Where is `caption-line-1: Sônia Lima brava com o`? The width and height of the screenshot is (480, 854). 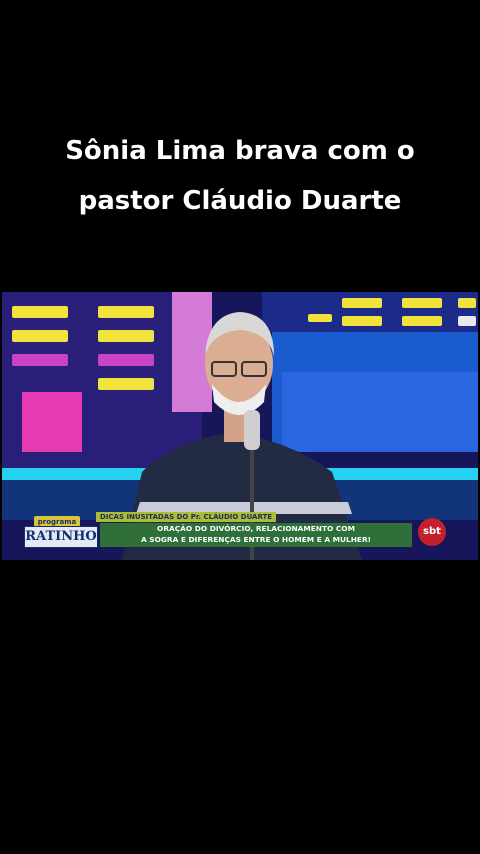
caption-line-1: Sônia Lima brava com o is located at coordinates (240, 151).